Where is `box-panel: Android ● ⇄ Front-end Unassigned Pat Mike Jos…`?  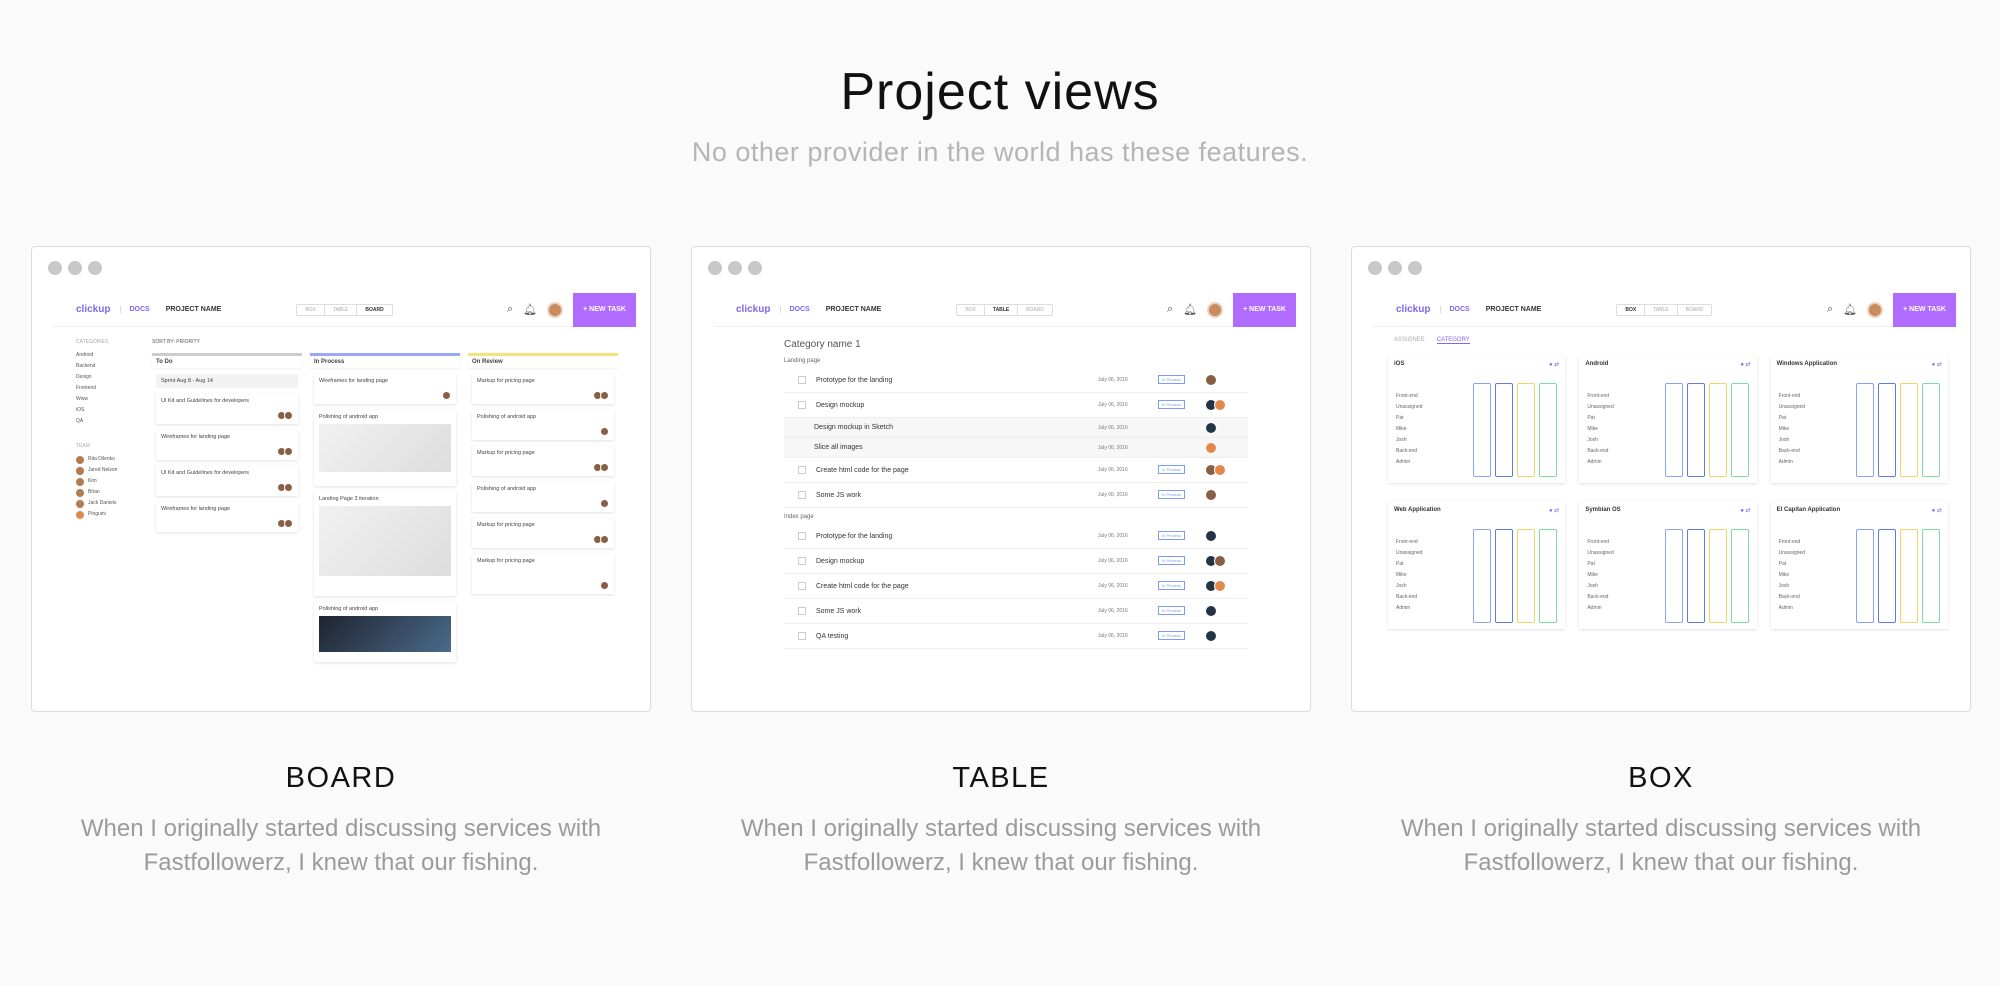 box-panel: Android ● ⇄ Front-end Unassigned Pat Mike Jos… is located at coordinates (1668, 419).